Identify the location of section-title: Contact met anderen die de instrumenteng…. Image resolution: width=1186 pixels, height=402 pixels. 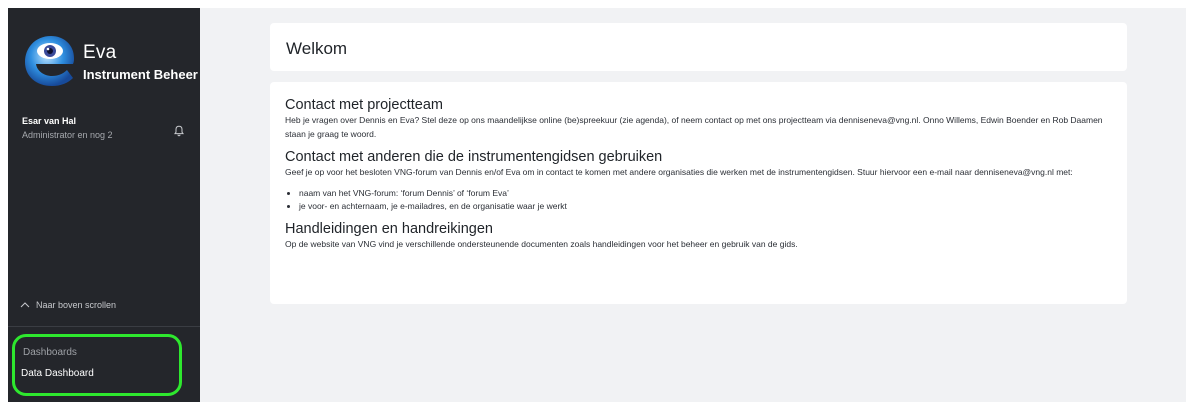
(474, 157).